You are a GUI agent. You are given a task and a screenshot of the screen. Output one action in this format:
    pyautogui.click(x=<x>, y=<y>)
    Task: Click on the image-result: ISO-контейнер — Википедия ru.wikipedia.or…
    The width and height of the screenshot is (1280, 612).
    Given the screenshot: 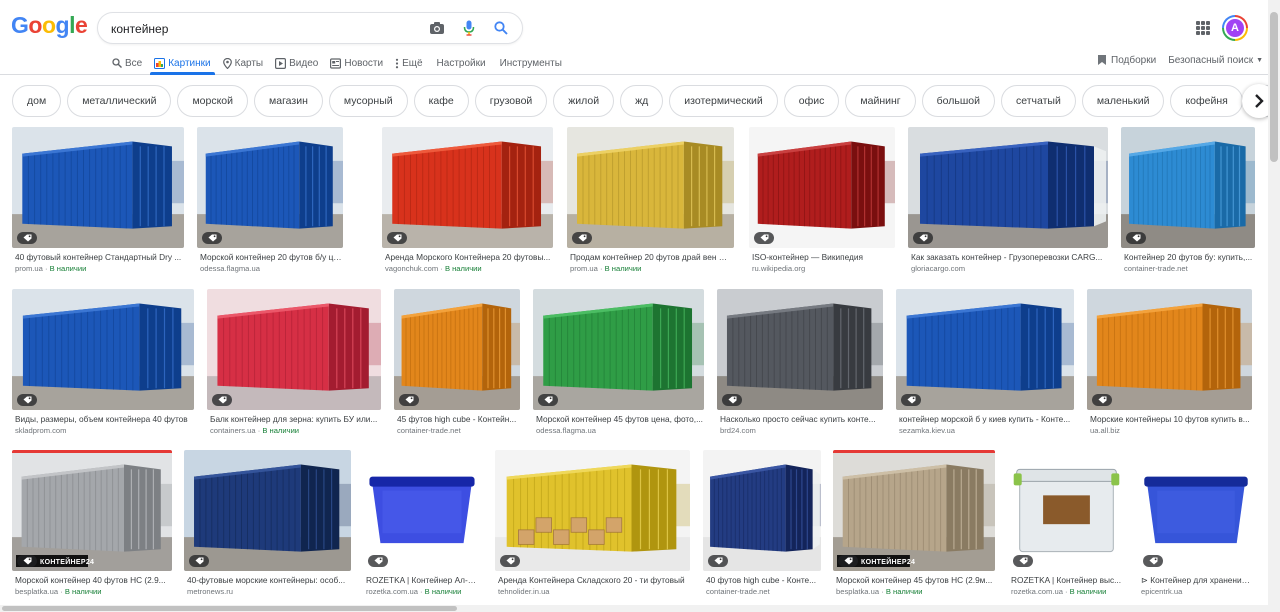 What is the action you would take?
    pyautogui.click(x=822, y=206)
    